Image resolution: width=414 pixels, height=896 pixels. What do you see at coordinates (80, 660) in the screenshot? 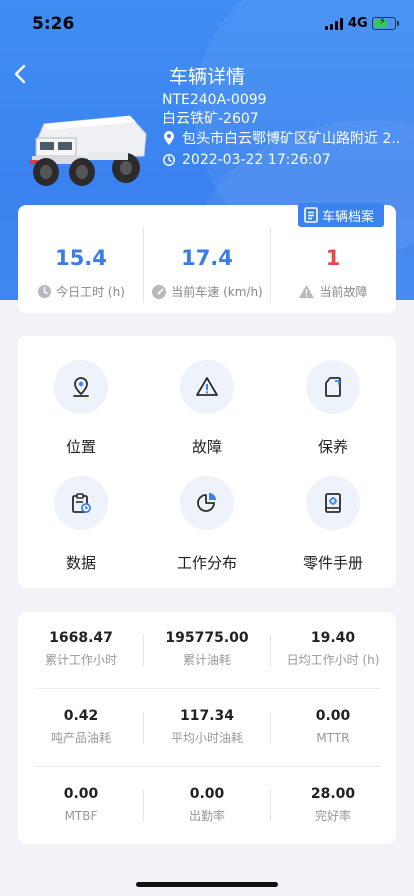
I see `metric-label: 累计工作小时` at bounding box center [80, 660].